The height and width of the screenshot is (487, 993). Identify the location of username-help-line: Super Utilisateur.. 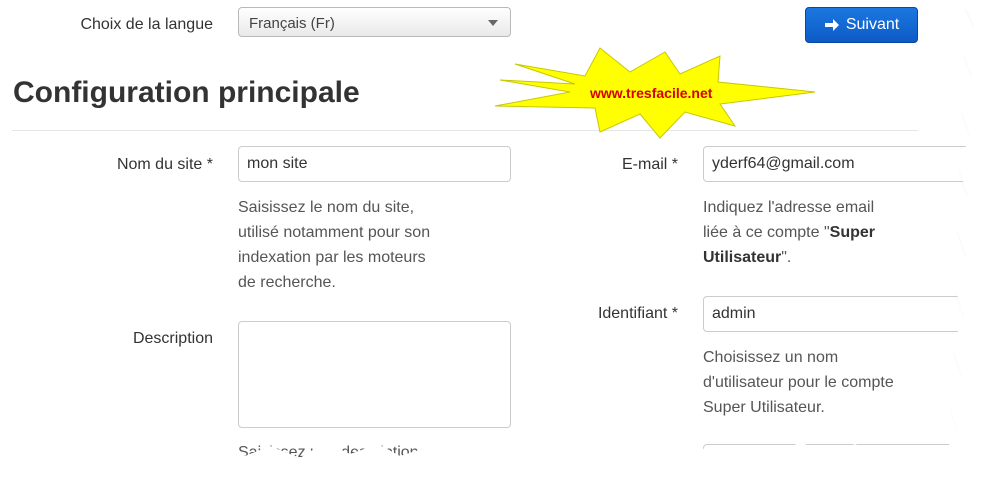
(764, 407).